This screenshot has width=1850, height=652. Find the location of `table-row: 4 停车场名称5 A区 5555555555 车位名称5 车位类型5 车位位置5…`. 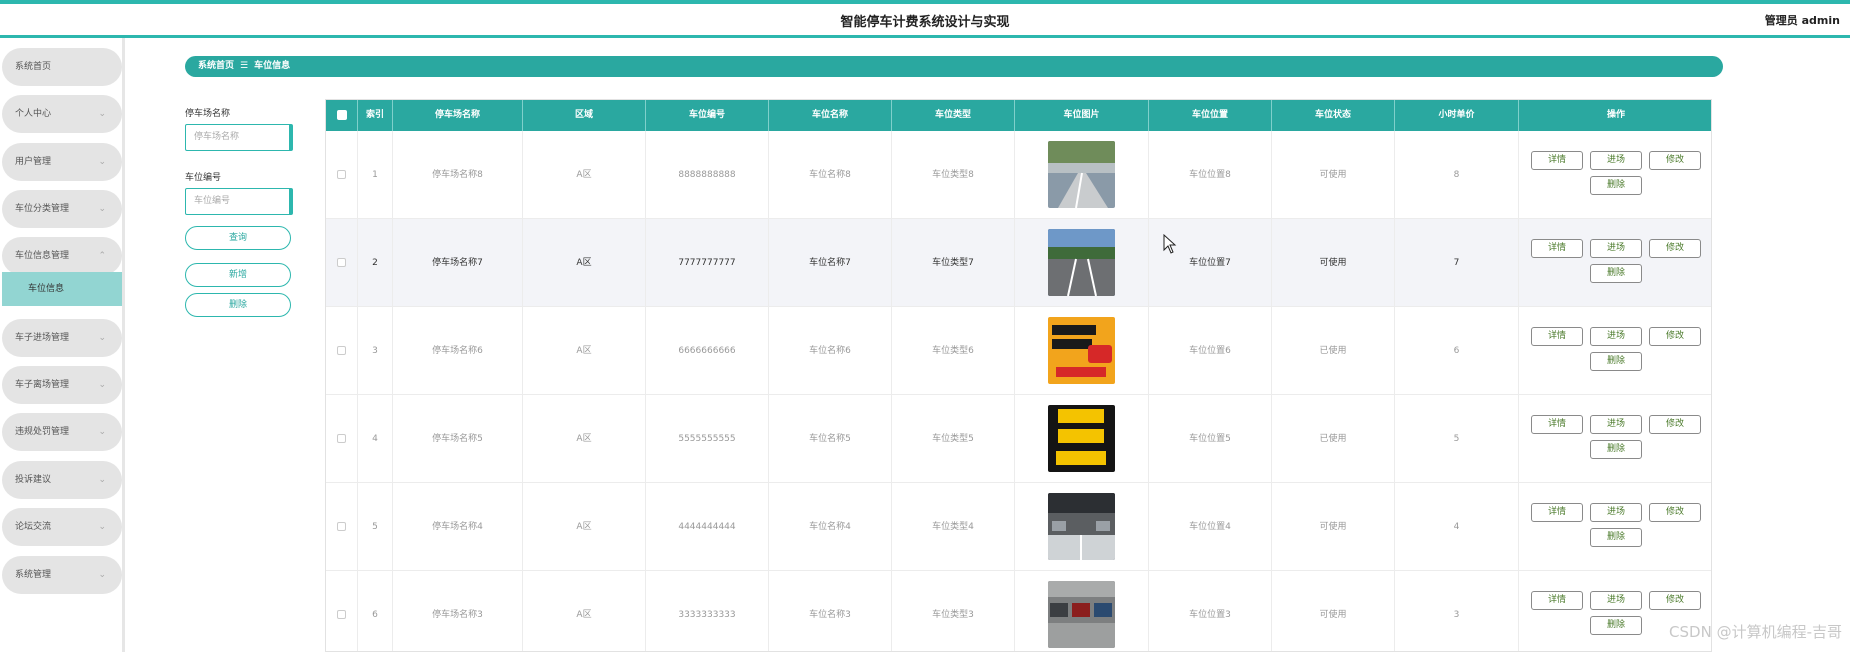

table-row: 4 停车场名称5 A区 5555555555 车位名称5 车位类型5 车位位置5… is located at coordinates (1018, 439).